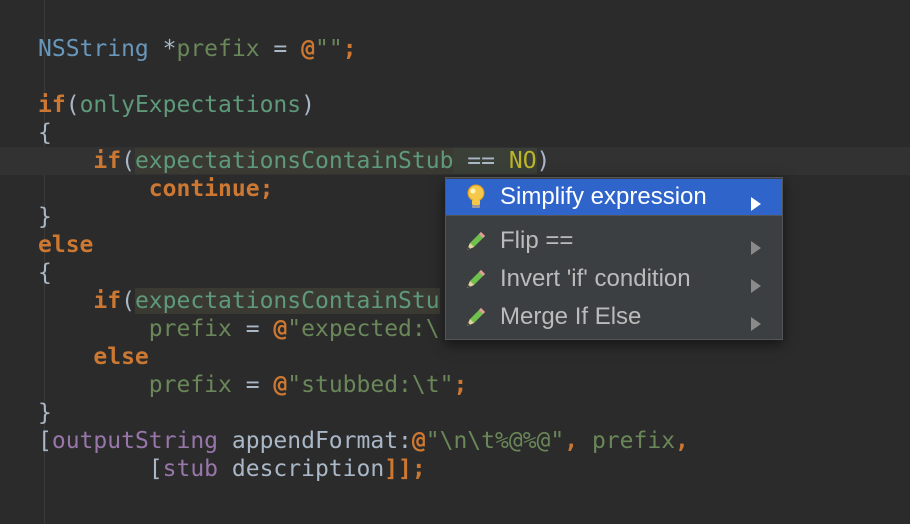 The image size is (910, 524). Describe the element at coordinates (614, 241) in the screenshot. I see `menu-item-flip: Flip ==` at that location.